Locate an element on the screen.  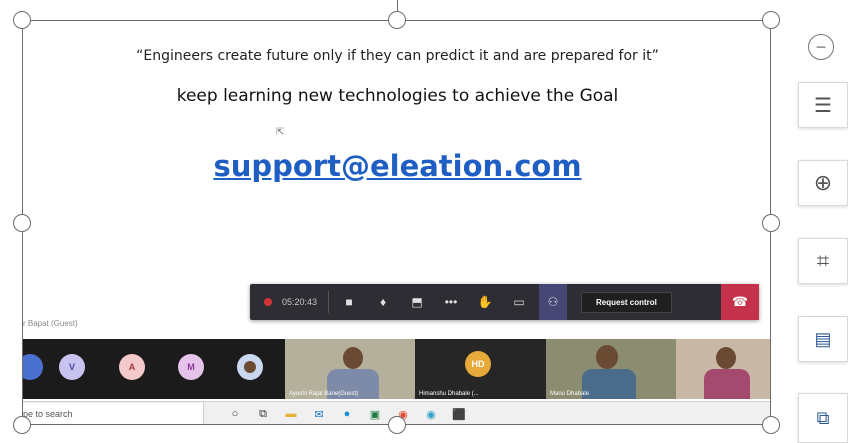
replace-button: ⧉ is located at coordinates (823, 418).